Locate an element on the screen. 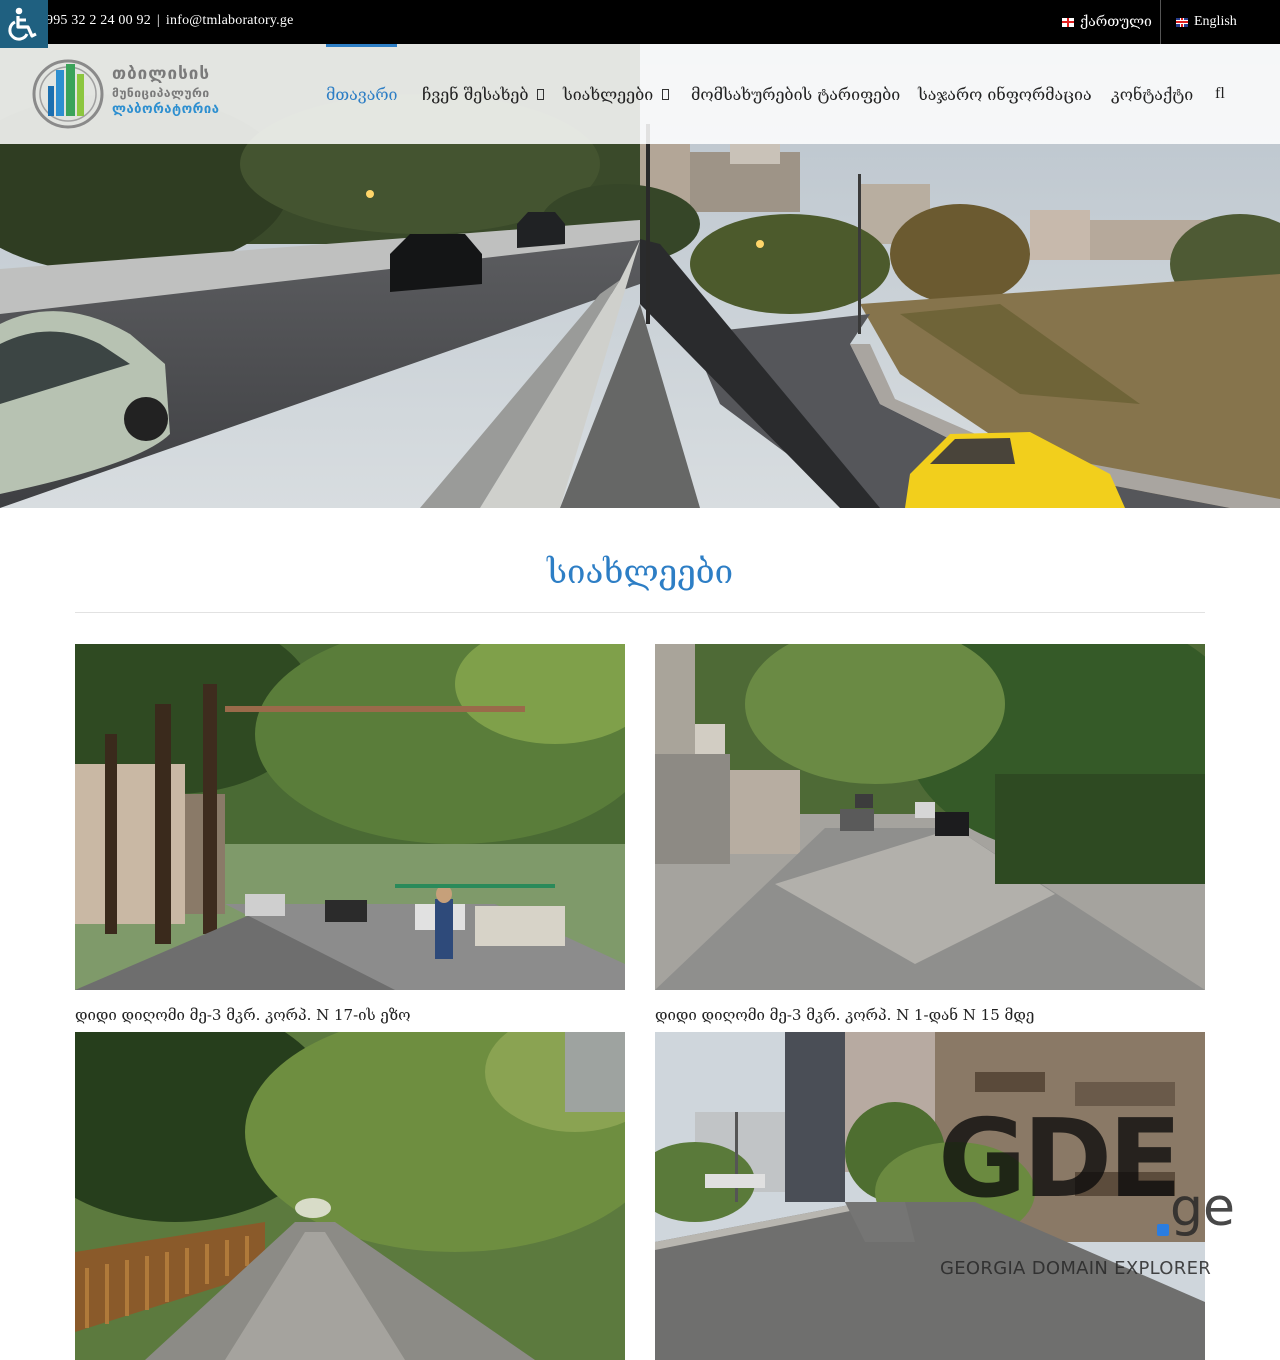  language-english: English is located at coordinates (1206, 22).